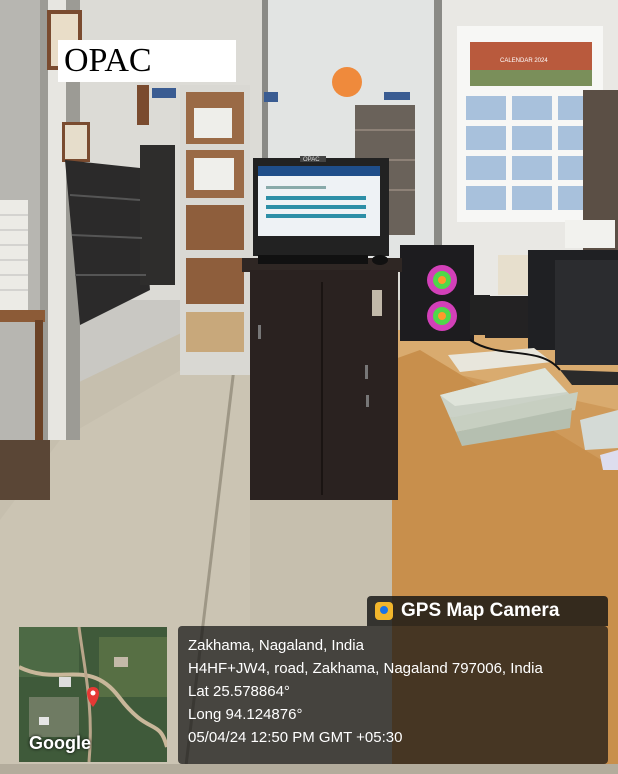 This screenshot has height=774, width=618. What do you see at coordinates (311, 160) in the screenshot?
I see `monitor-label: OPAC` at bounding box center [311, 160].